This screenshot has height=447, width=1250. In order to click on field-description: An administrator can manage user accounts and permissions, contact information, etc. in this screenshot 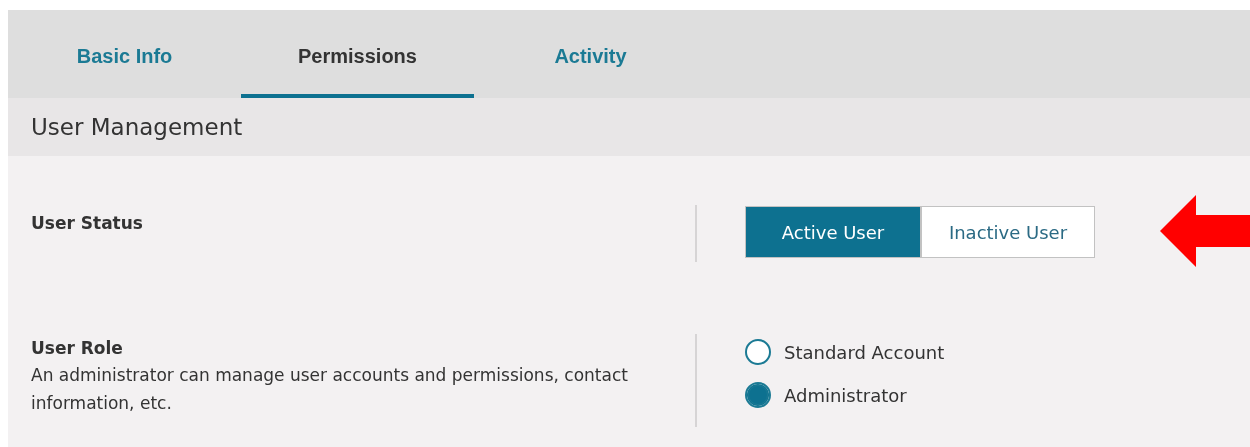, I will do `click(330, 389)`.